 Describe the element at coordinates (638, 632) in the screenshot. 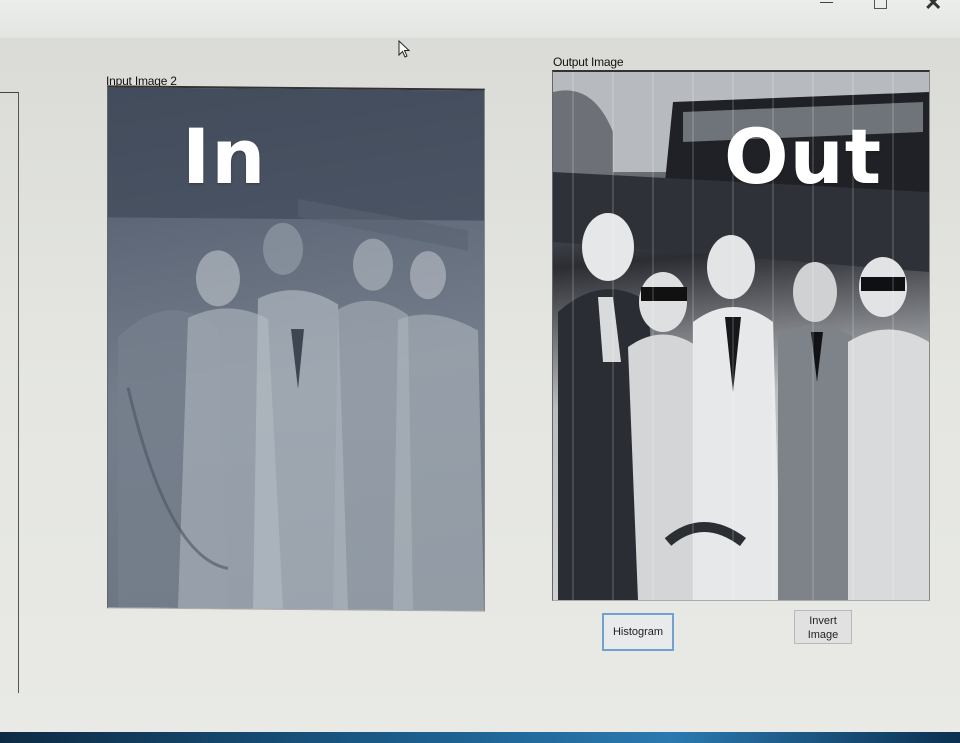

I see `histogram-button: Histogram` at that location.